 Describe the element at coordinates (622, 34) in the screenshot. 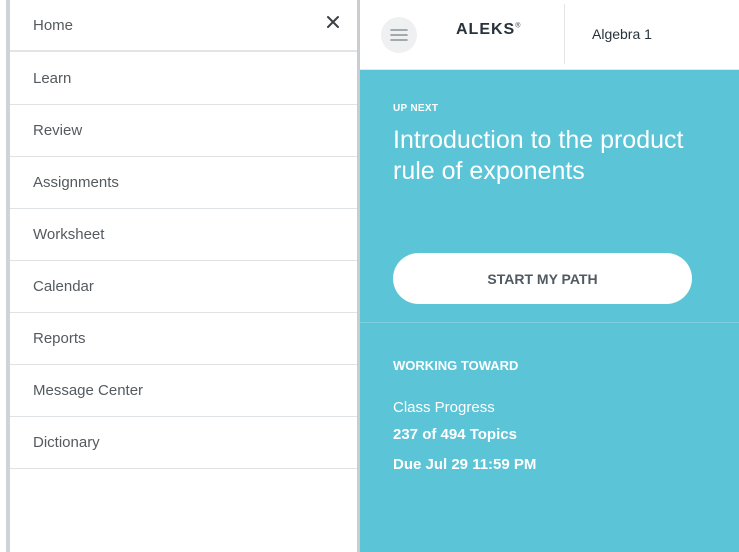

I see `course-name: Algebra 1` at that location.